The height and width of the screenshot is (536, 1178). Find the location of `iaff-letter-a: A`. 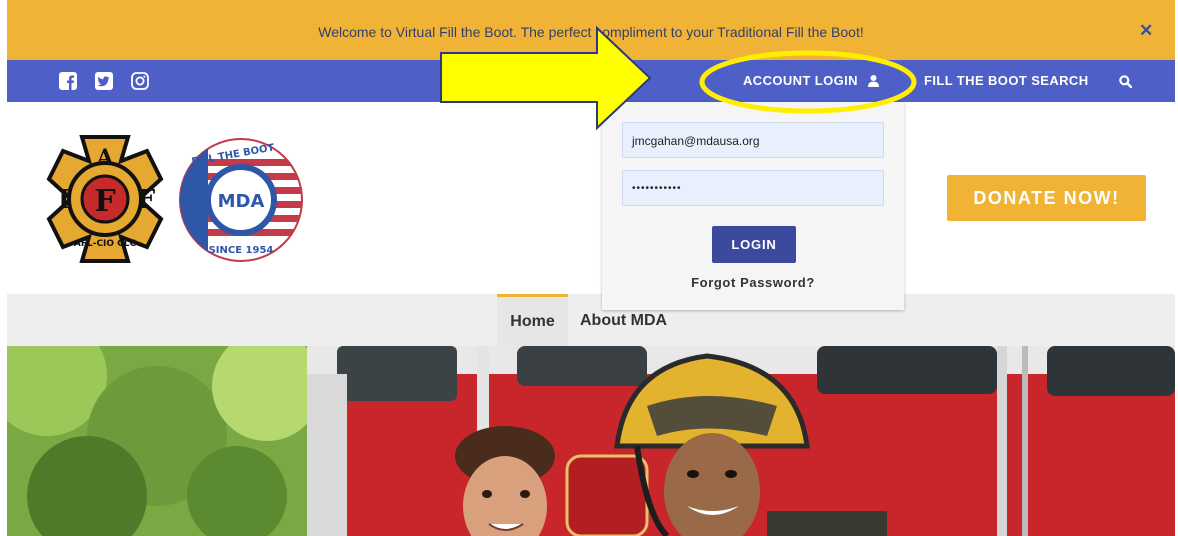

iaff-letter-a: A is located at coordinates (104, 158).